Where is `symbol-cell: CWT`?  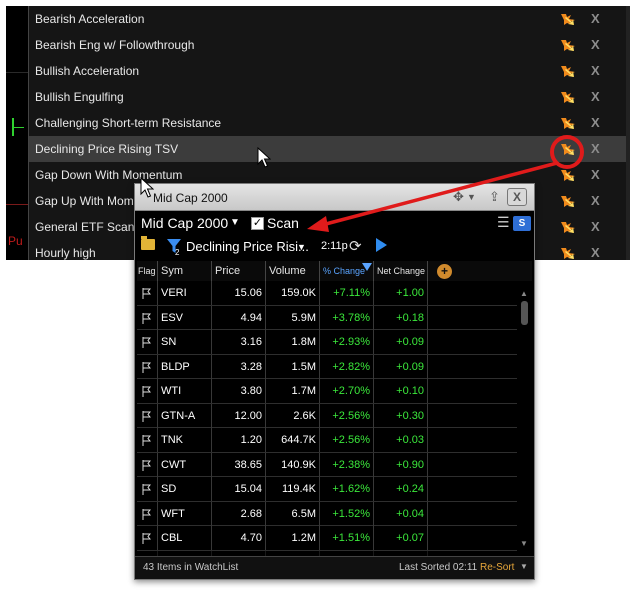
symbol-cell: CWT is located at coordinates (185, 464).